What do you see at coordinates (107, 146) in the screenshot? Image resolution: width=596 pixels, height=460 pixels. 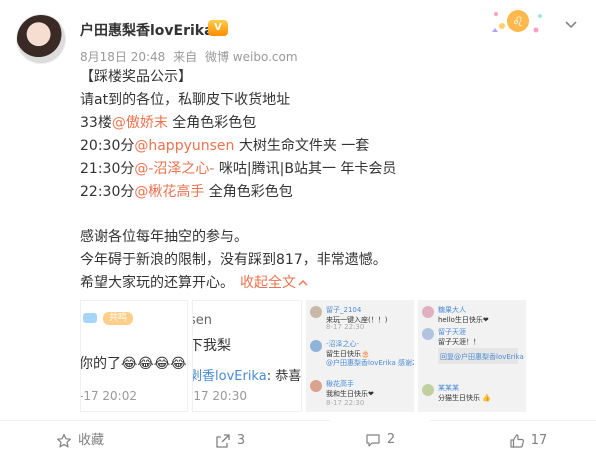 I see `time-label: 20:30分` at bounding box center [107, 146].